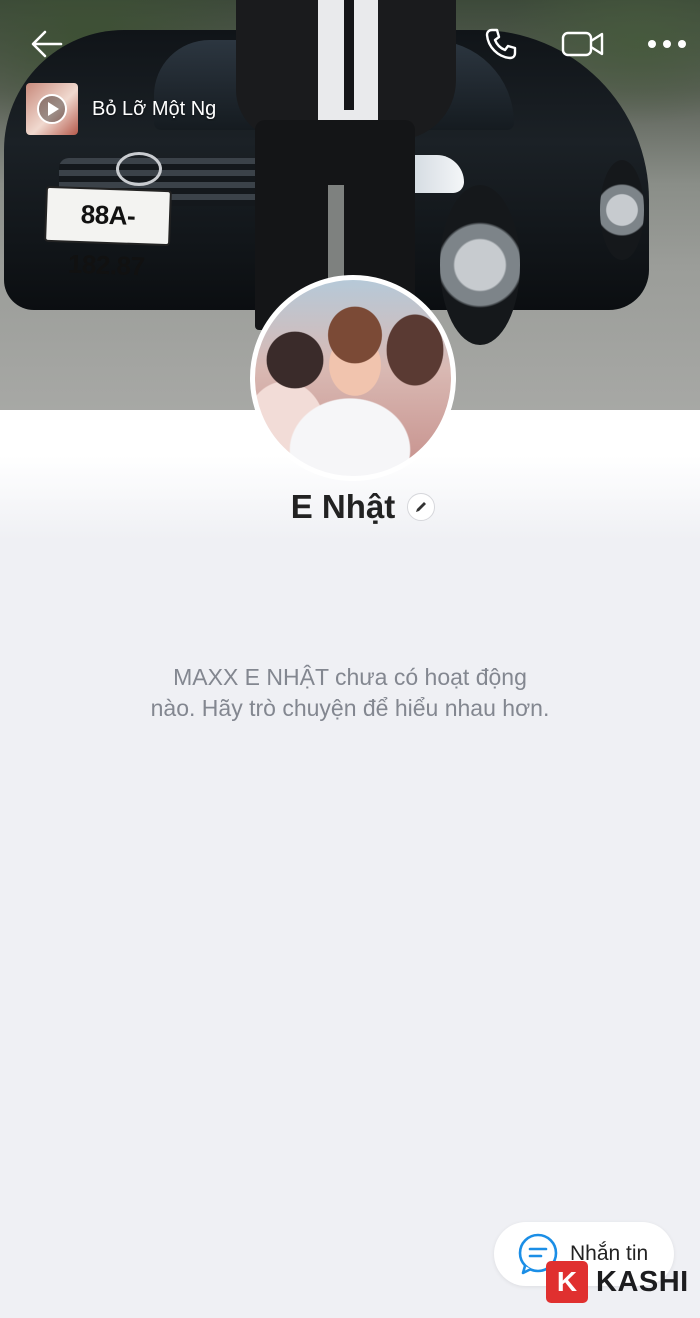  What do you see at coordinates (154, 108) in the screenshot?
I see `music-title: Bỏ Lỡ Một Ng` at bounding box center [154, 108].